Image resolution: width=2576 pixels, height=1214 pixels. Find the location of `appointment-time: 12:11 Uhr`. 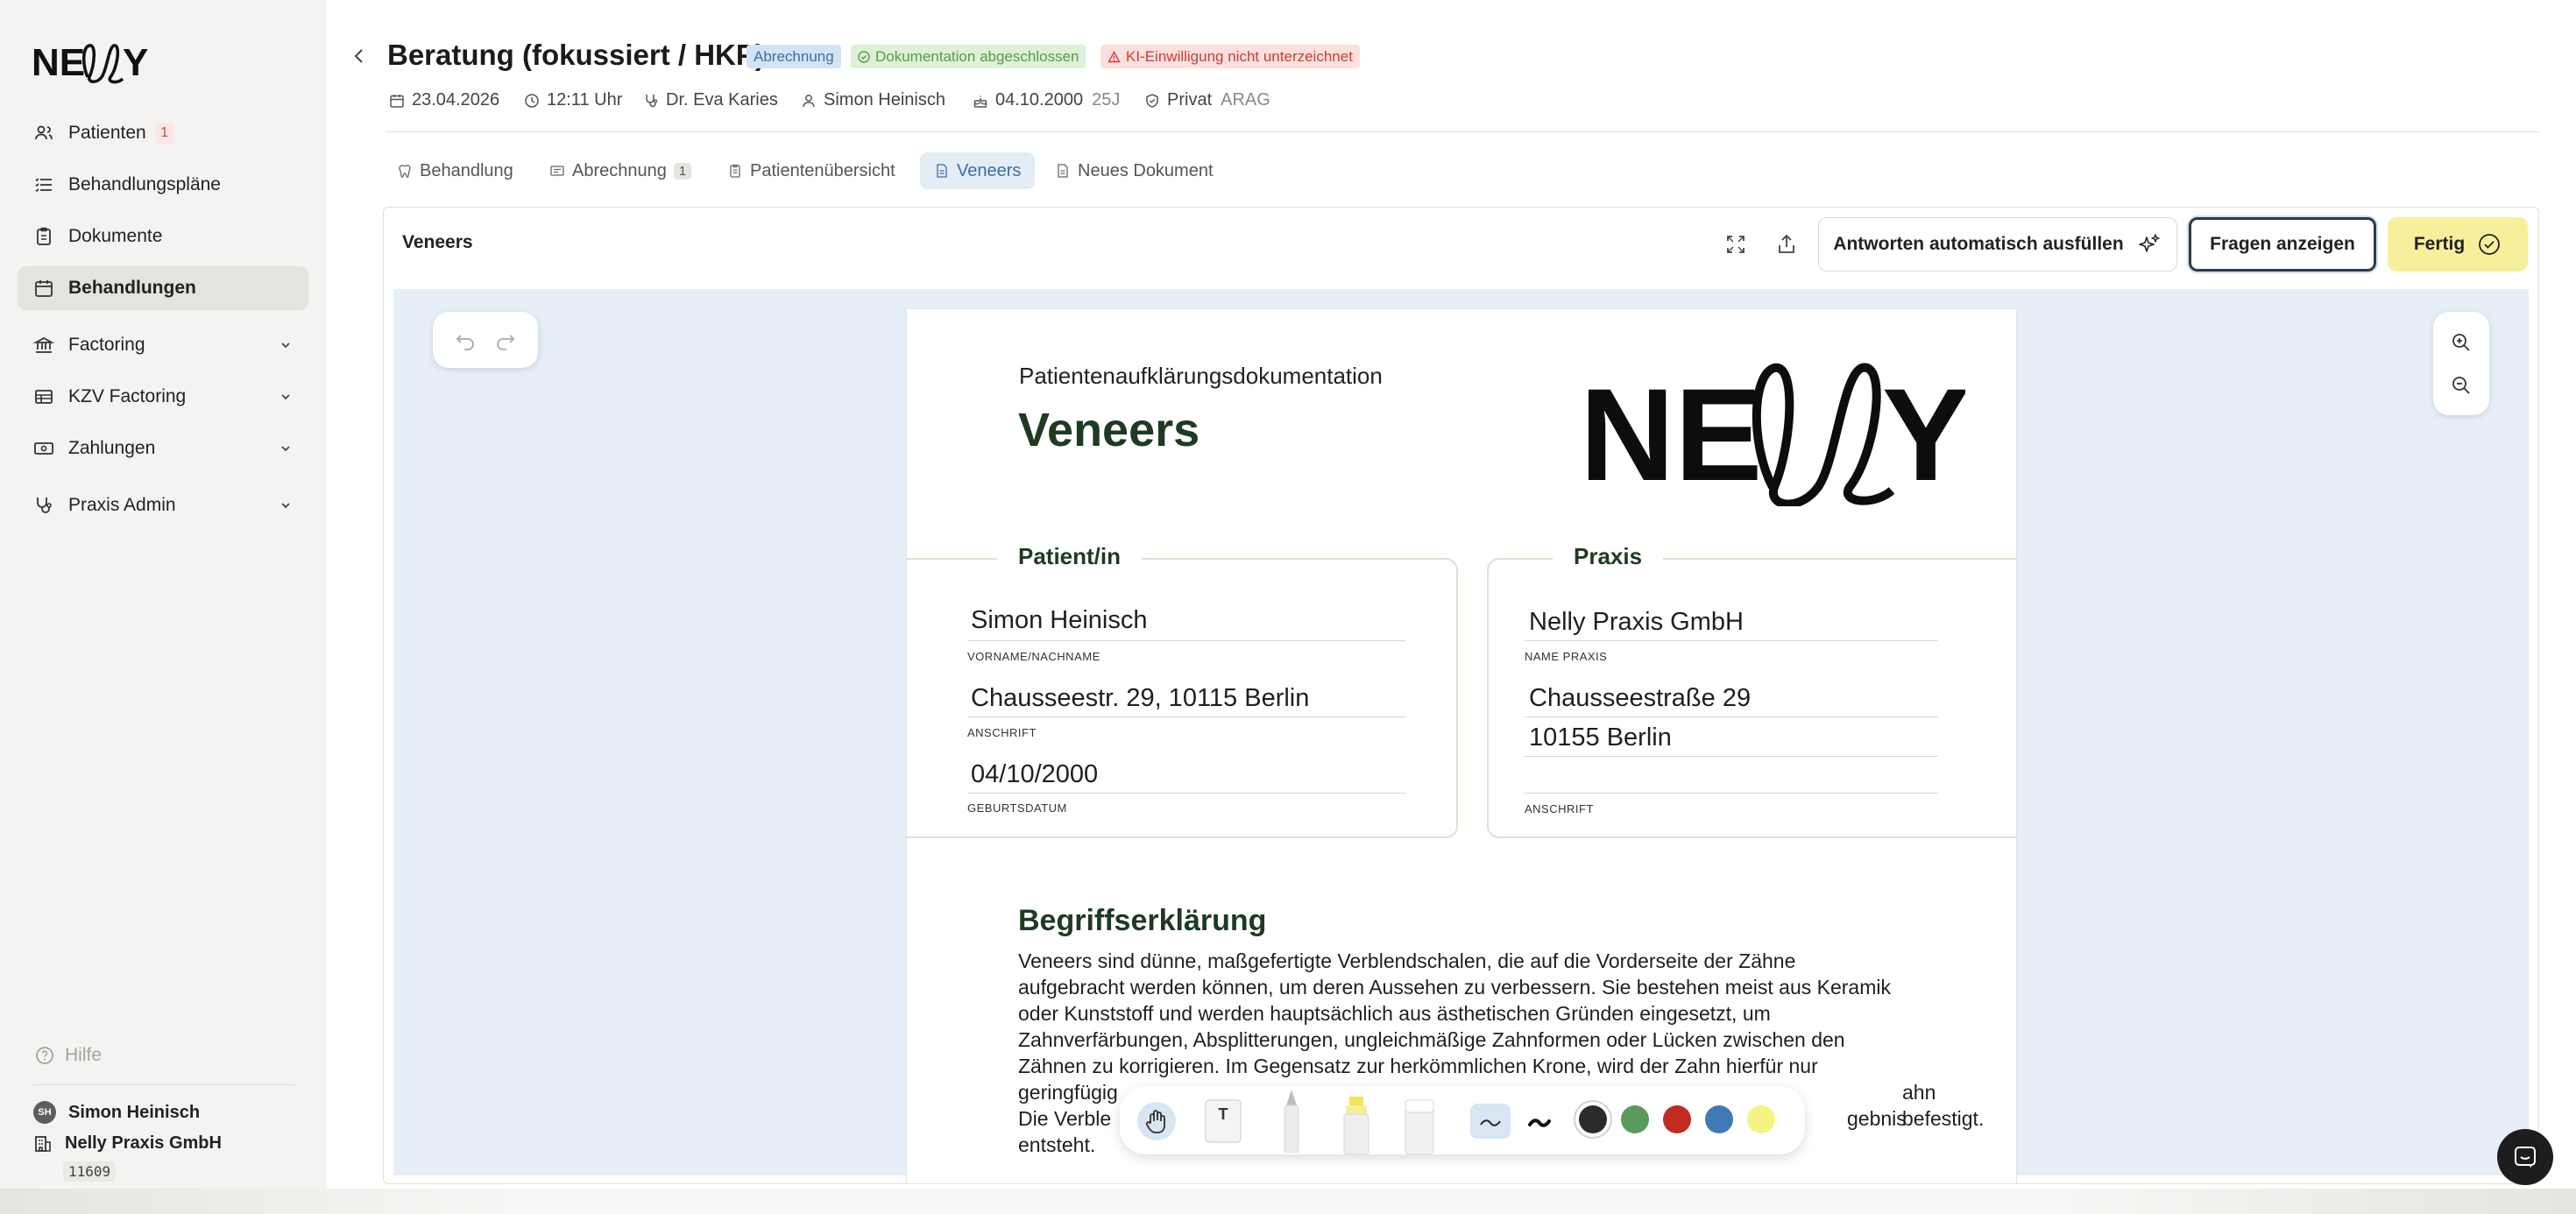

appointment-time: 12:11 Uhr is located at coordinates (573, 100).